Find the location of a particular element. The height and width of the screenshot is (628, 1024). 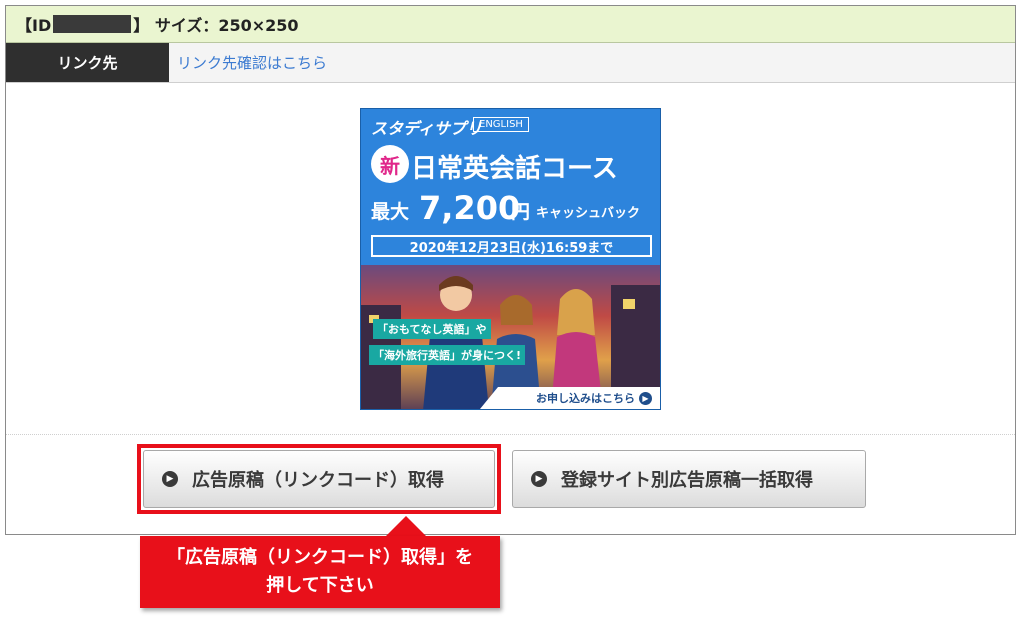

header-size: 】 サイズ：250×250 is located at coordinates (216, 25).